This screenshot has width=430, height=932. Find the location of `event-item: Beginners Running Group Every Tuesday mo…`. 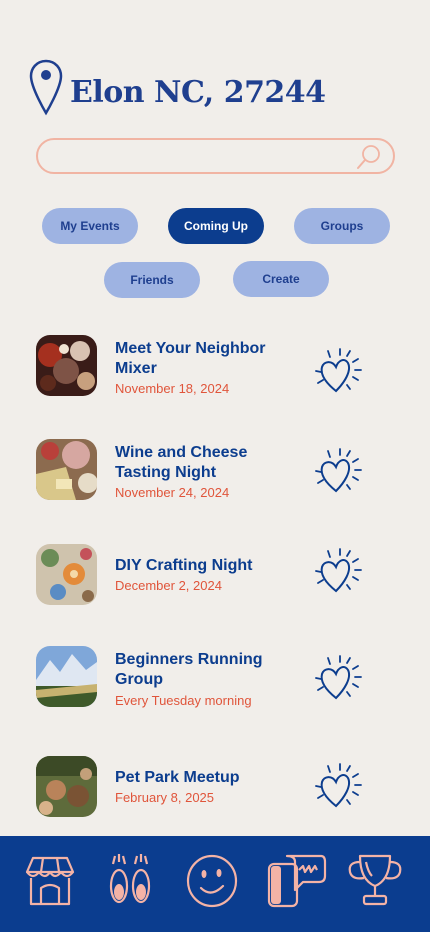

event-item: Beginners Running Group Every Tuesday mo… is located at coordinates (206, 677).